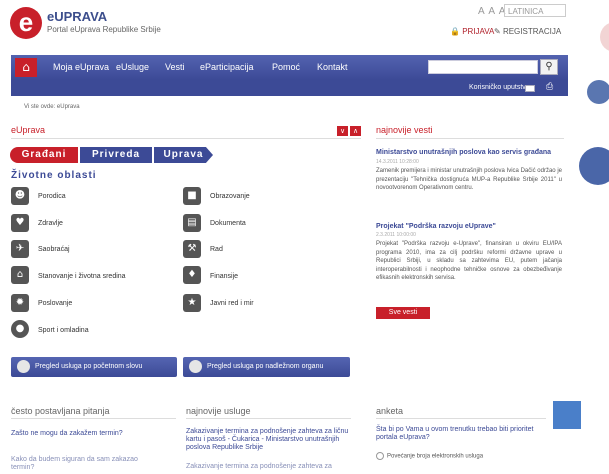  I want to click on news-date: 2.3.2011 10:00:00, so click(396, 235).